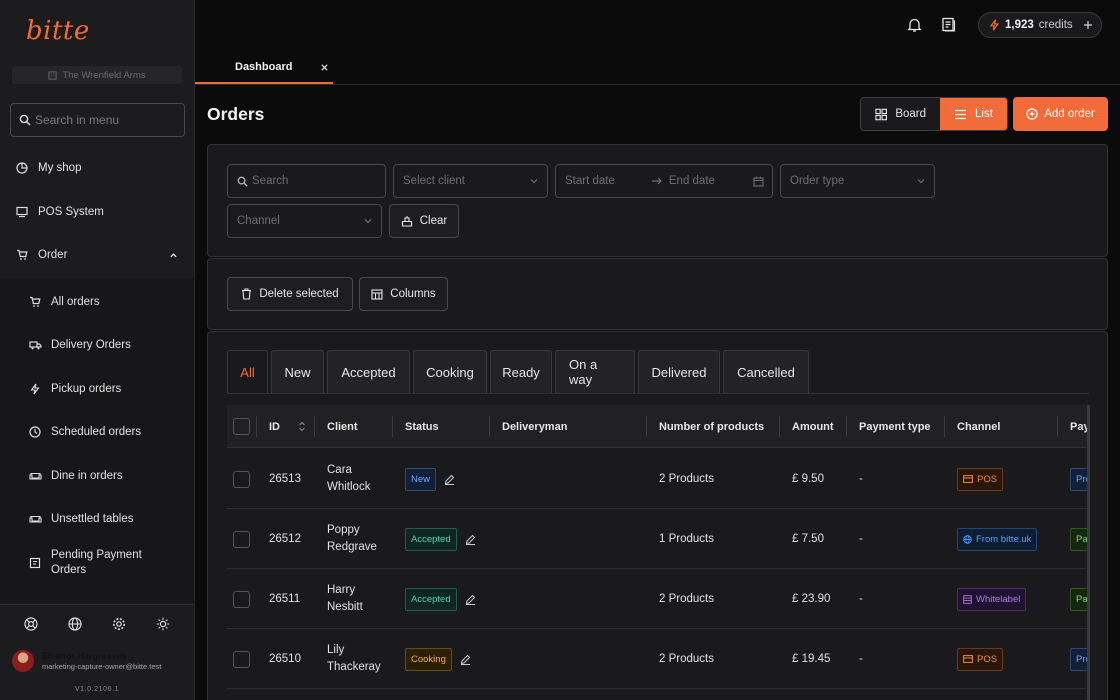 The image size is (1120, 700). What do you see at coordinates (813, 426) in the screenshot?
I see `column-header-amount: Amount` at bounding box center [813, 426].